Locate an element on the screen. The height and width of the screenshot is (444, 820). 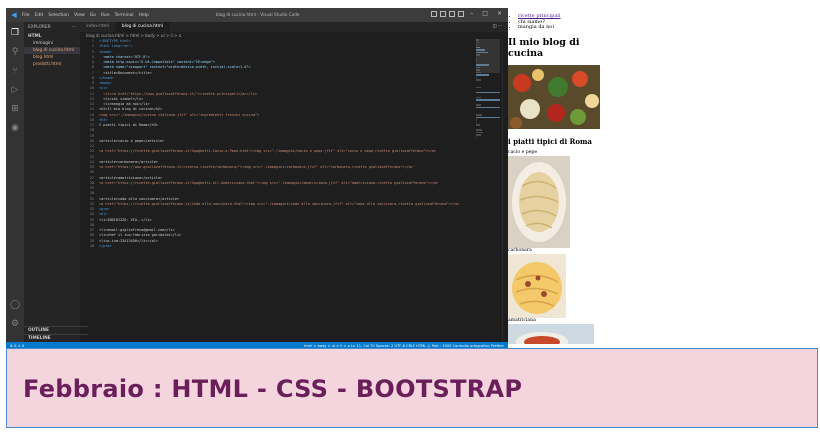
menu-edit: Edit is located at coordinates (39, 15).